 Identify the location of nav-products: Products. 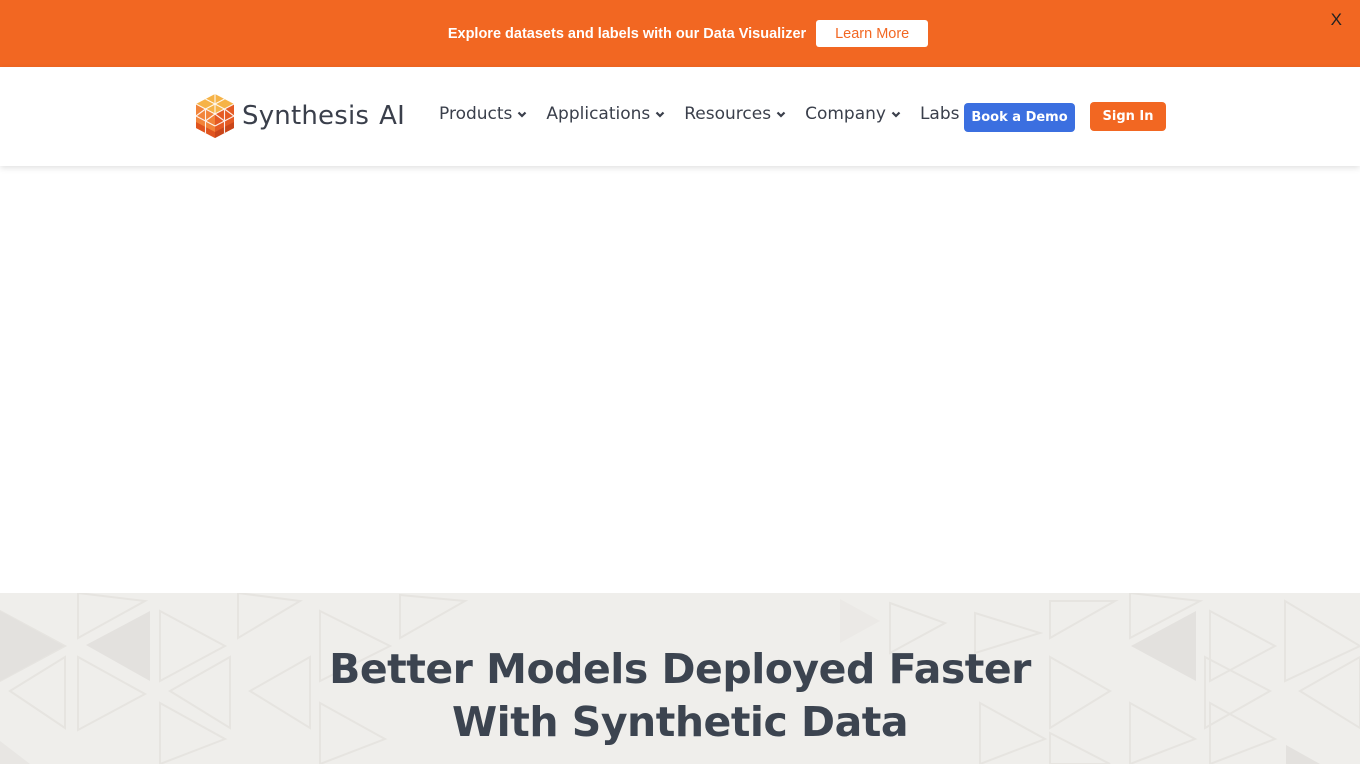
(483, 114).